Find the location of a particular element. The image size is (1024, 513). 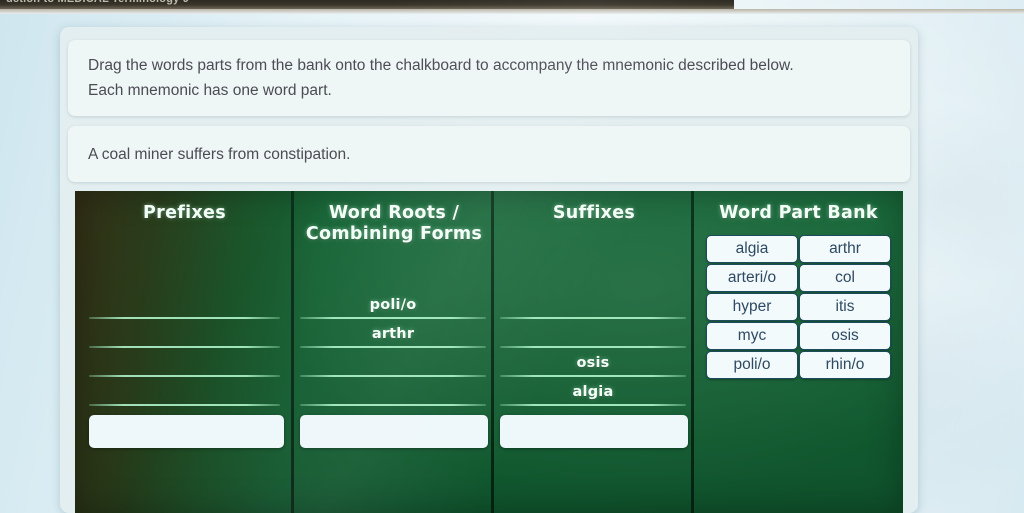

mnemonic-prompt-text: A coal miner suffers from constipation. is located at coordinates (219, 154).